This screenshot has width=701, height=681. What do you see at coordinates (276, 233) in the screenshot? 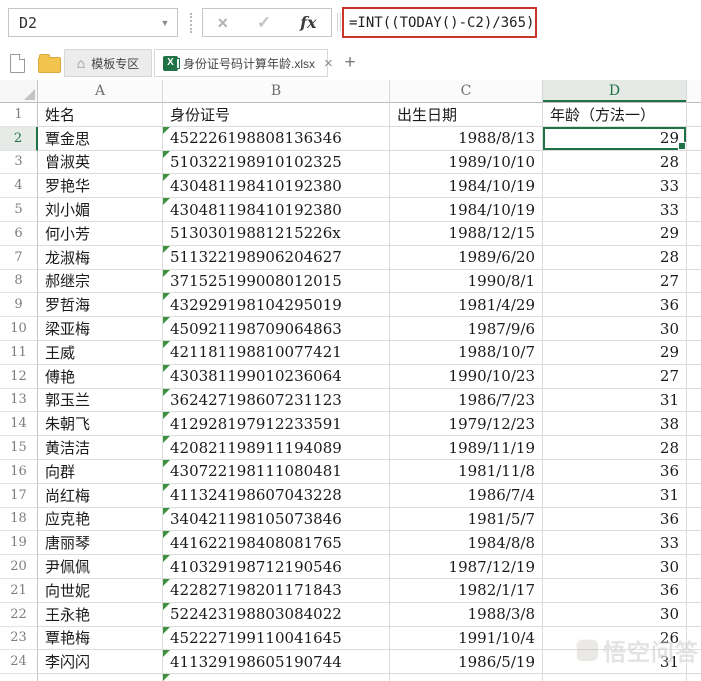
I see `cell-id: 51303019881215226x` at bounding box center [276, 233].